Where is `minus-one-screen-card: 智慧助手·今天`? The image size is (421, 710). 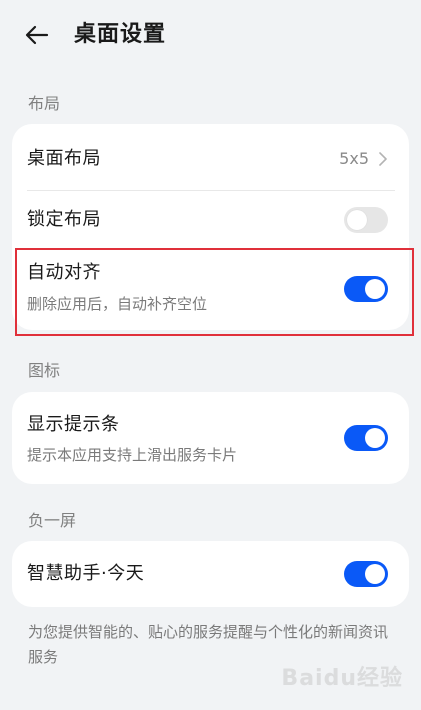 minus-one-screen-card: 智慧助手·今天 is located at coordinates (210, 574).